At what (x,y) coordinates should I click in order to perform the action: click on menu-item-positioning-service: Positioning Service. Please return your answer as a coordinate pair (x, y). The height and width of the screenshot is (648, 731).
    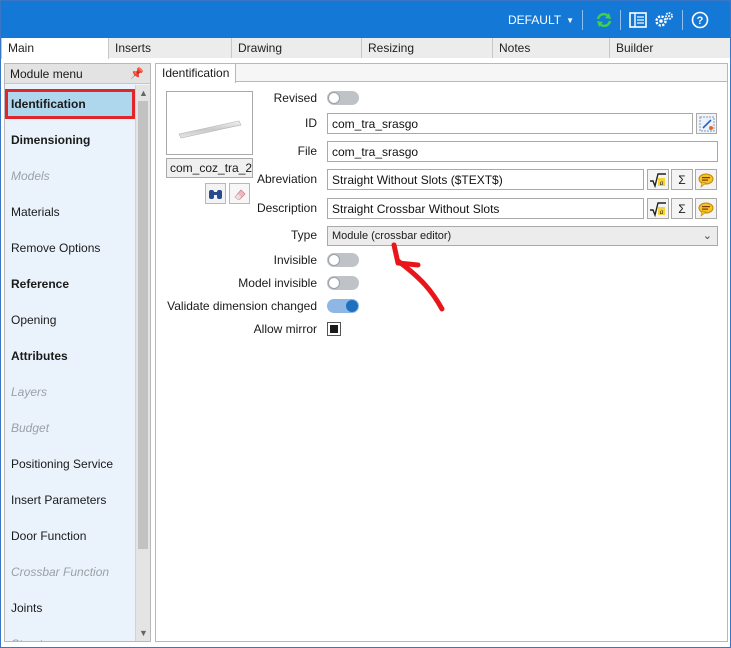
    Looking at the image, I should click on (70, 464).